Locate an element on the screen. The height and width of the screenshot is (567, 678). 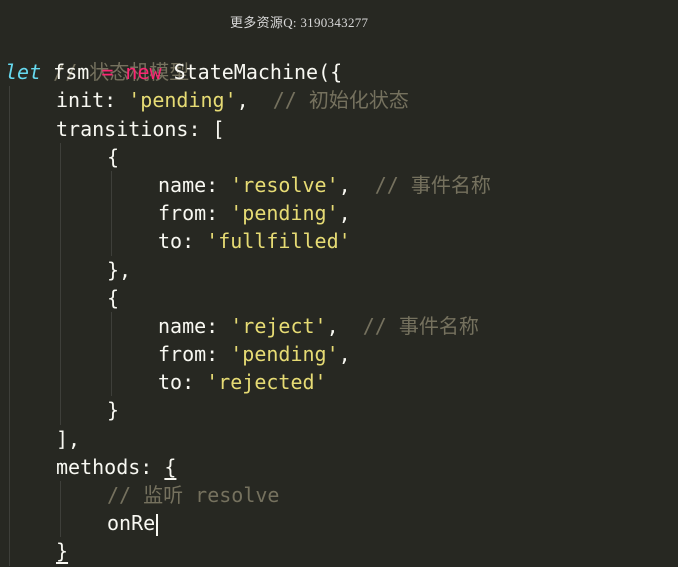
code-line-15: ], is located at coordinates (341, 438).